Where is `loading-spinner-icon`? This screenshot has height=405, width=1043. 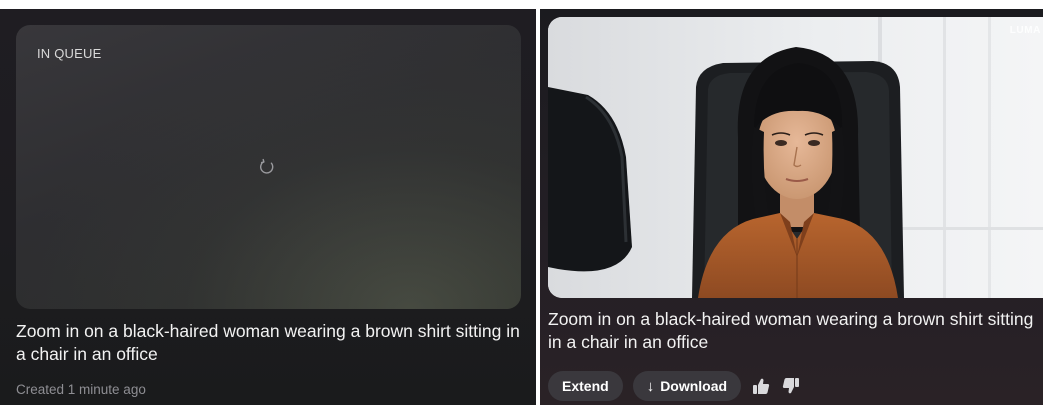
loading-spinner-icon is located at coordinates (267, 166).